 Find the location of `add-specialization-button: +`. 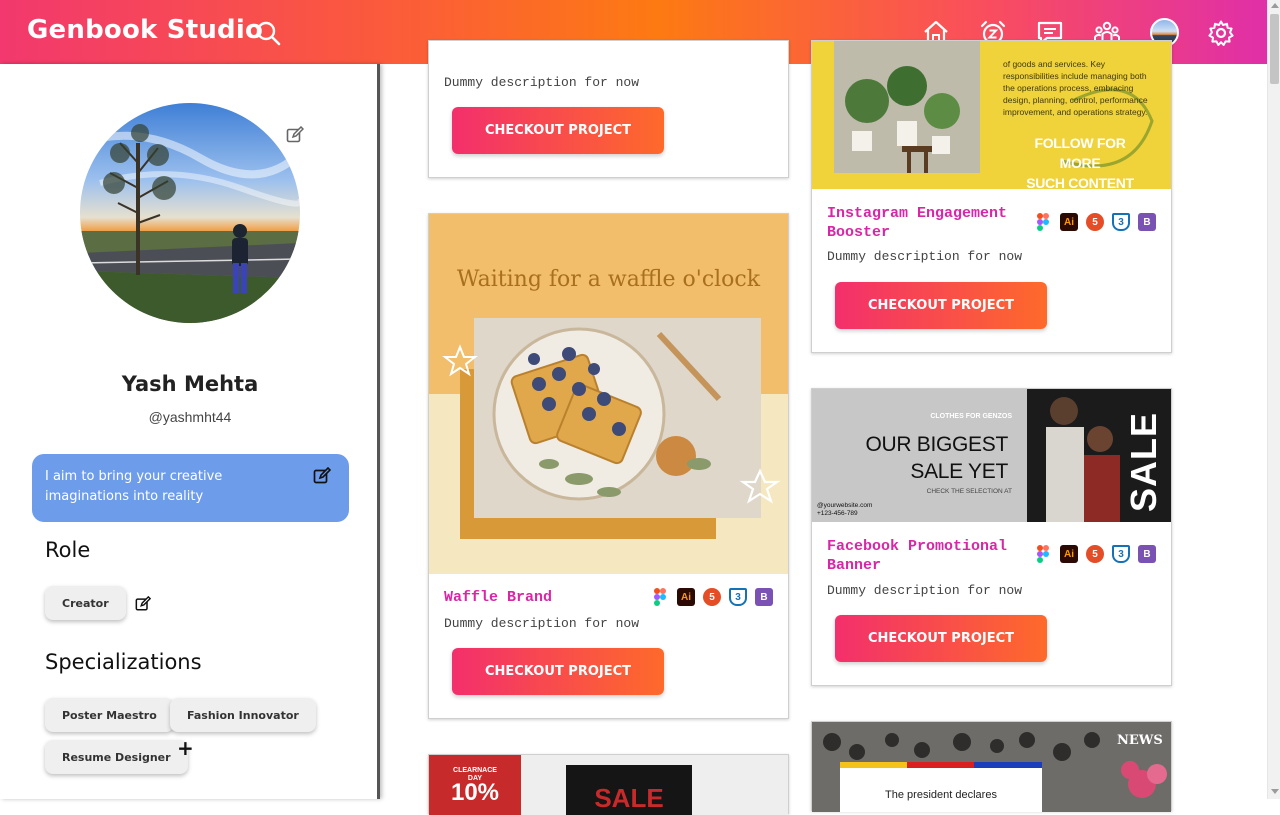

add-specialization-button: + is located at coordinates (185, 748).